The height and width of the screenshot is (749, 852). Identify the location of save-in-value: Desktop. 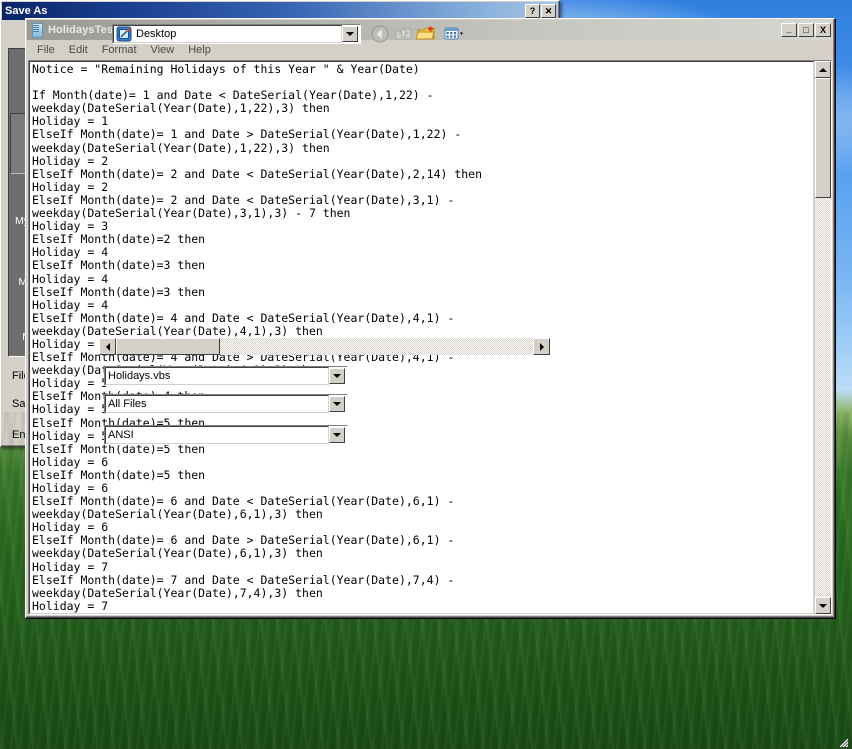
(156, 34).